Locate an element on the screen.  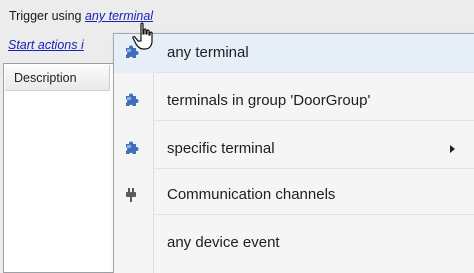
menu-item-terminals-in-group: terminals in group 'DoorGroup' is located at coordinates (294, 101).